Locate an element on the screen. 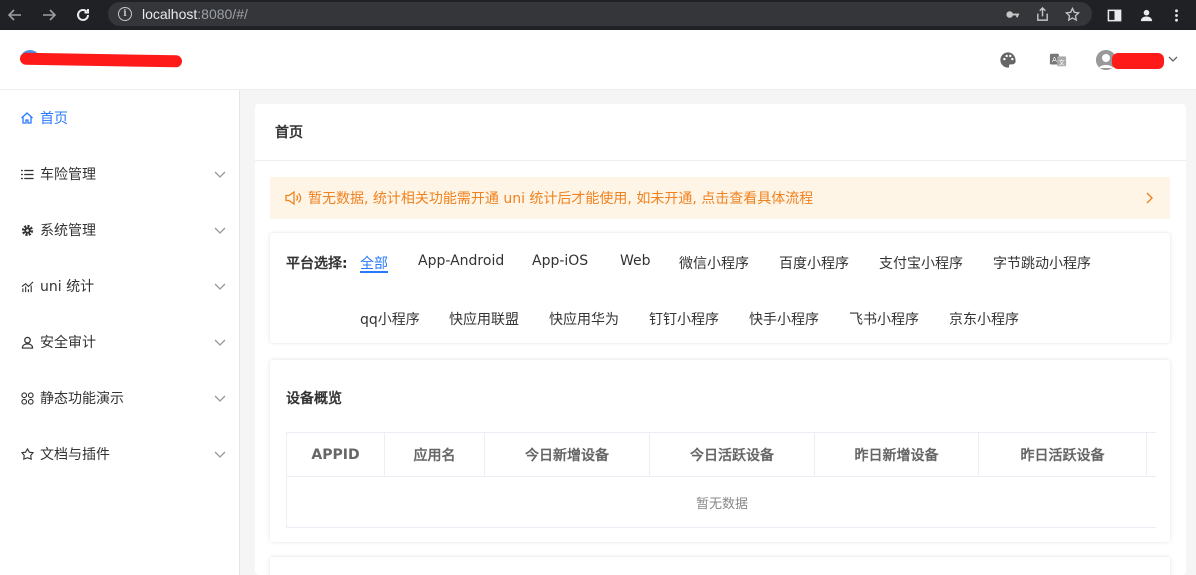  divider is located at coordinates (720, 160).